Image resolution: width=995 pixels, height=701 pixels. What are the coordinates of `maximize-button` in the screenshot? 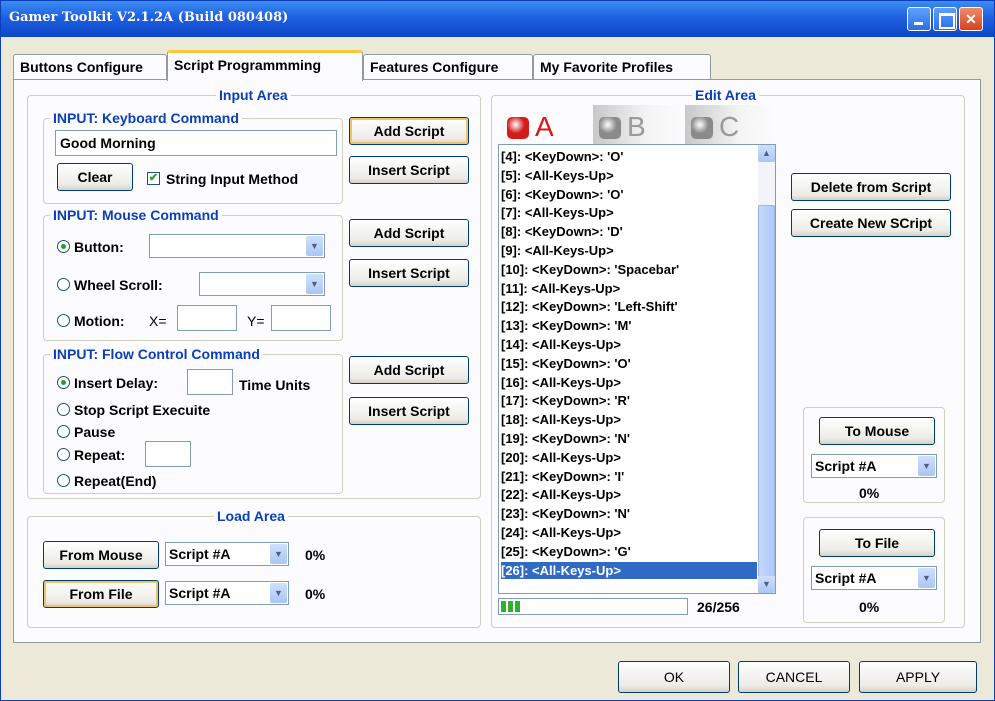 It's located at (945, 19).